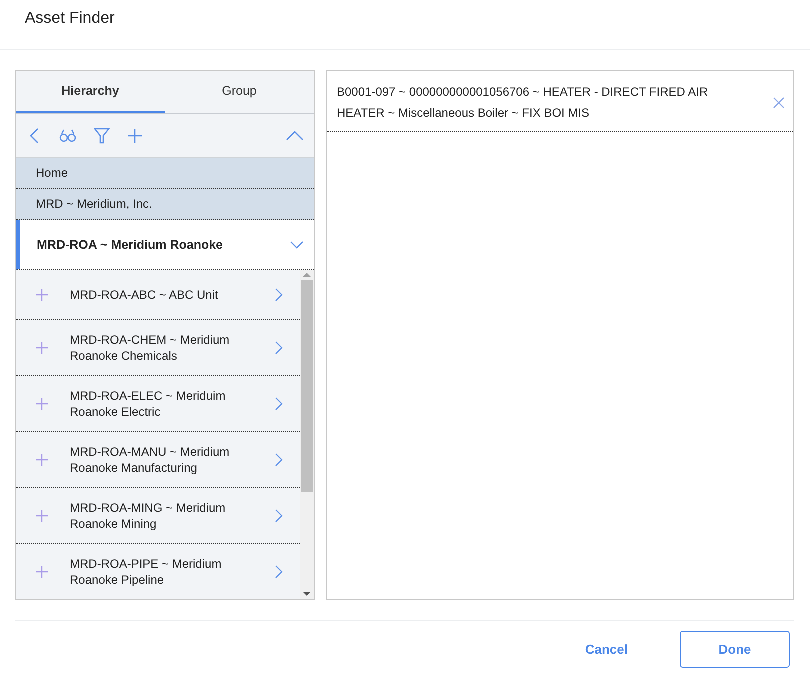 The width and height of the screenshot is (810, 678). I want to click on filter-icon, so click(102, 136).